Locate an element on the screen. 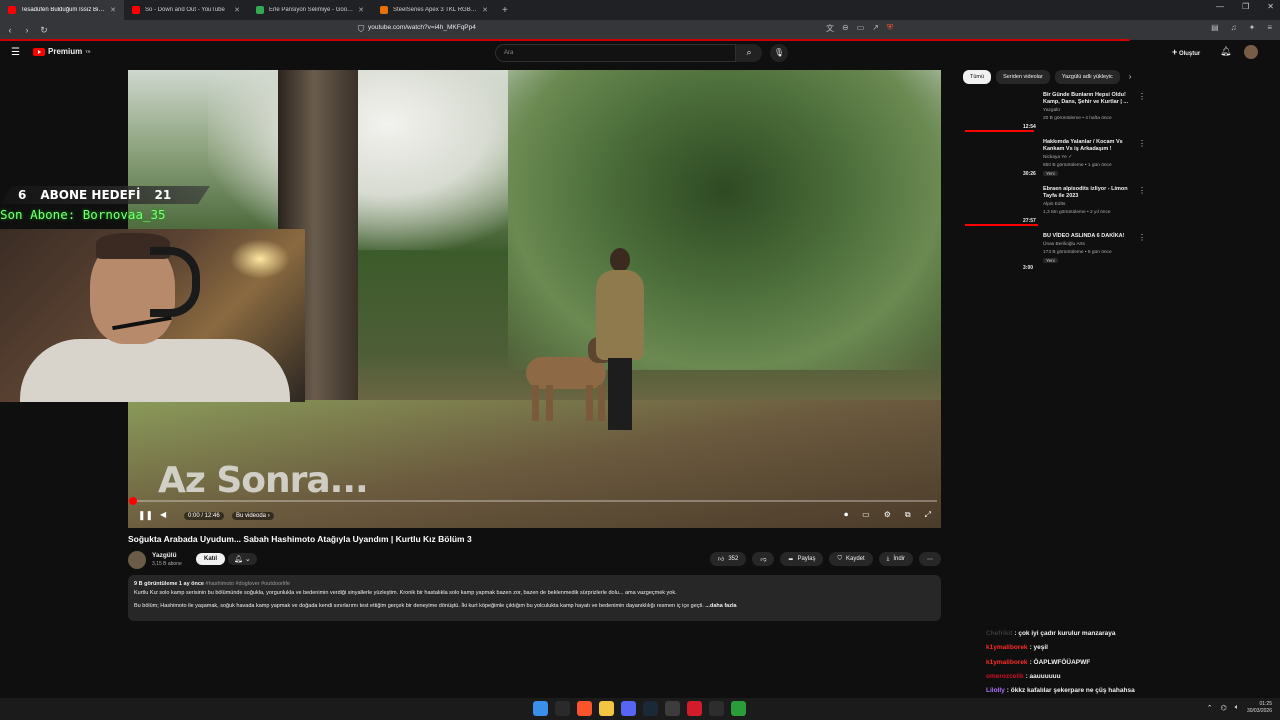 This screenshot has width=1280, height=720. save-button: ⛉ Kaydet is located at coordinates (851, 559).